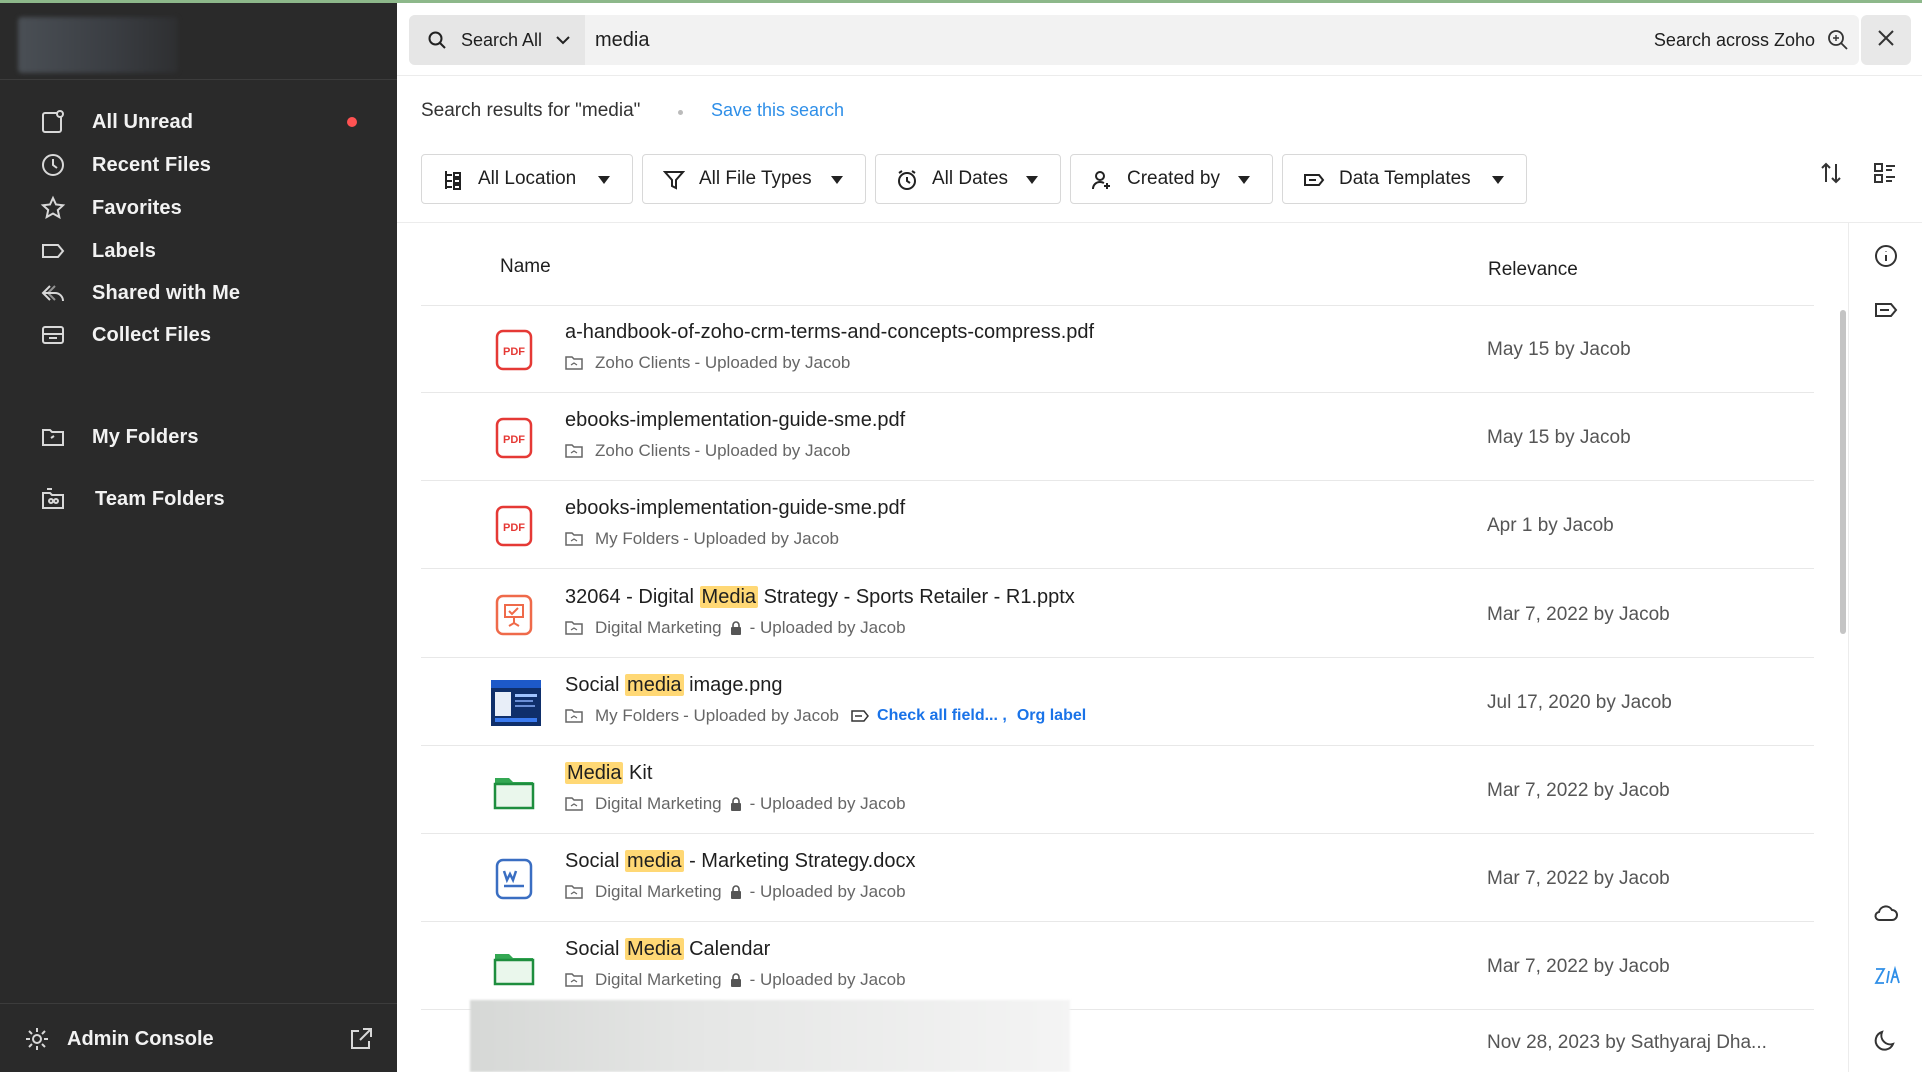  What do you see at coordinates (124, 250) in the screenshot?
I see `sidebar-item-label: Labels` at bounding box center [124, 250].